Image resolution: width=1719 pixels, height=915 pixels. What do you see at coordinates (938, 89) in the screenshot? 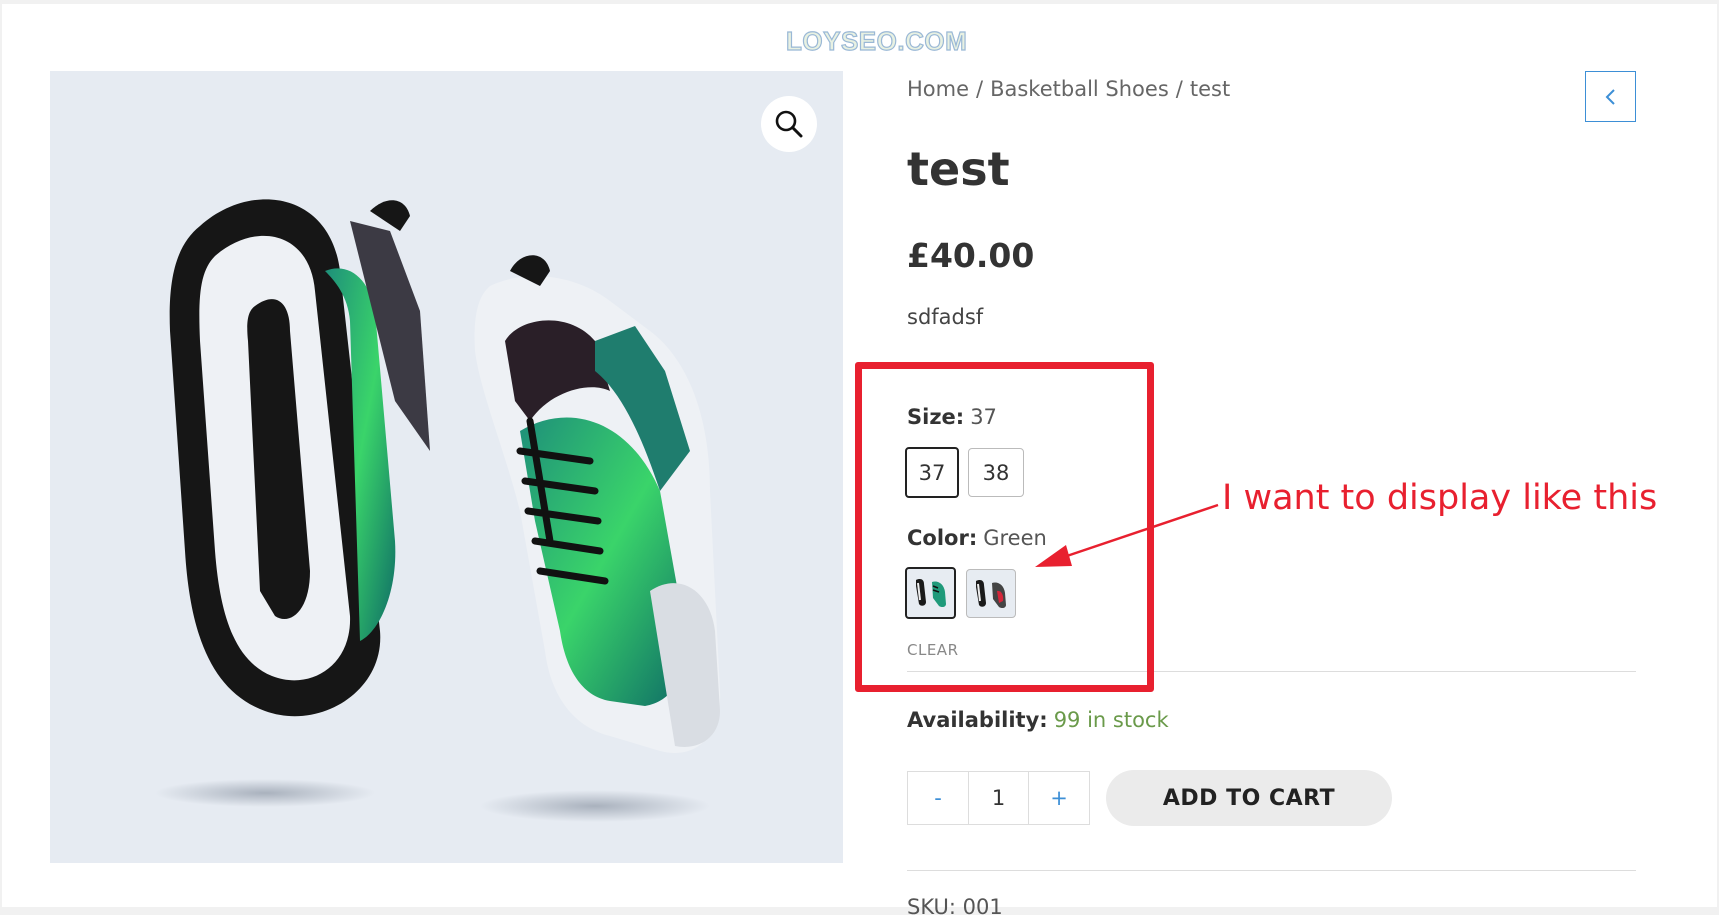
I see `breadcrumb-home: Home` at bounding box center [938, 89].